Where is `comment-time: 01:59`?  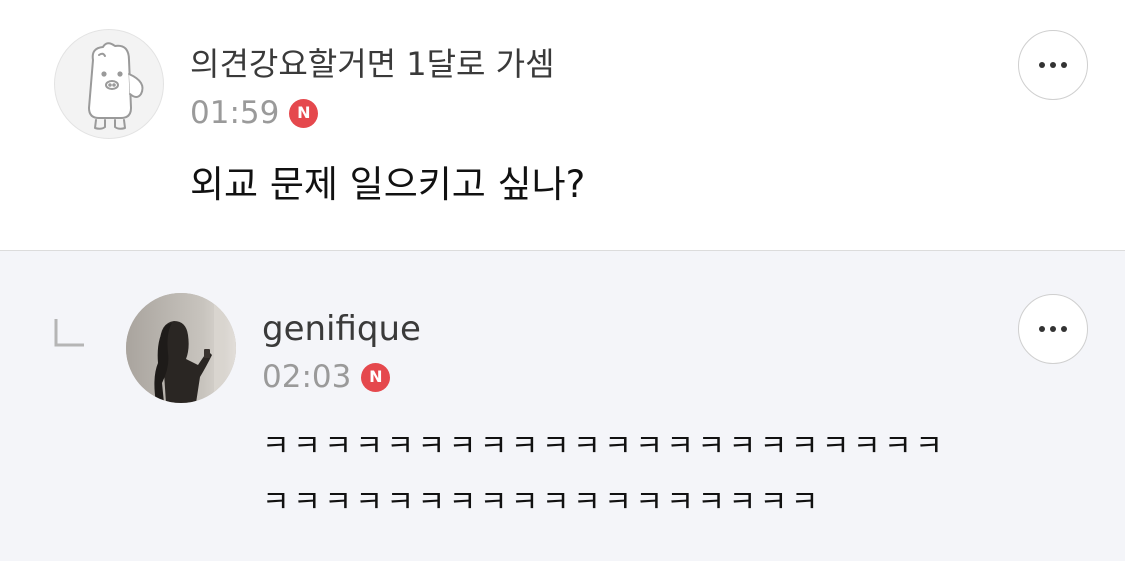 comment-time: 01:59 is located at coordinates (235, 113).